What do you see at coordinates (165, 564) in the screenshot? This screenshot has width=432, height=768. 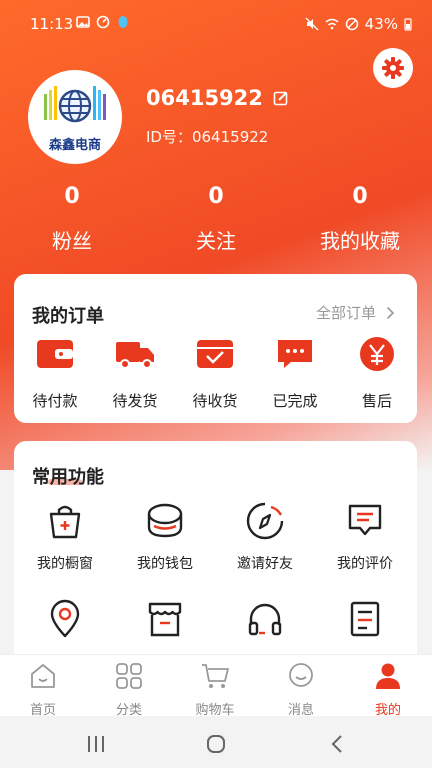 I see `tool-label: 我的钱包` at bounding box center [165, 564].